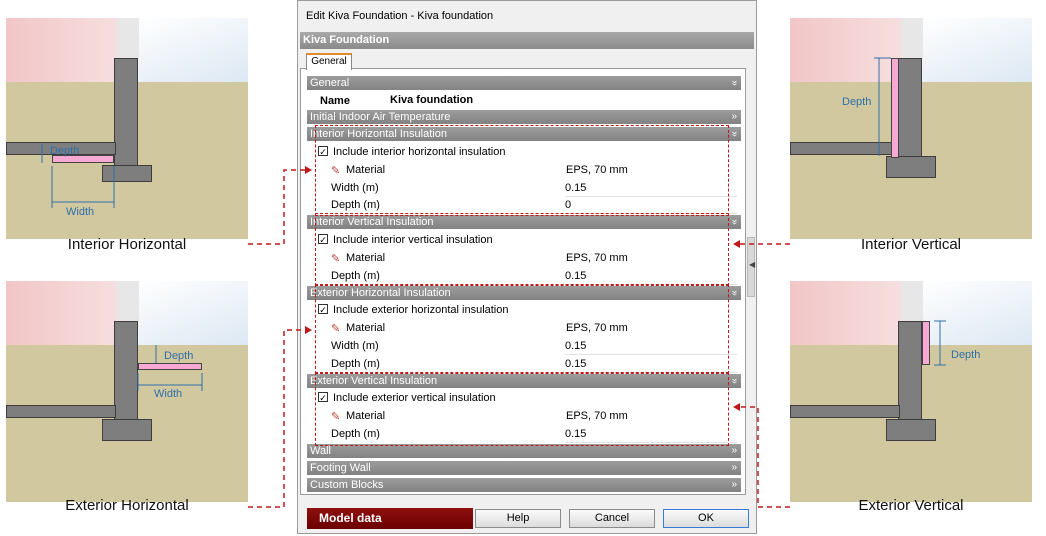 This screenshot has height=536, width=1046. What do you see at coordinates (651, 189) in the screenshot?
I see `int-horiz-width-input: 0.15` at bounding box center [651, 189].